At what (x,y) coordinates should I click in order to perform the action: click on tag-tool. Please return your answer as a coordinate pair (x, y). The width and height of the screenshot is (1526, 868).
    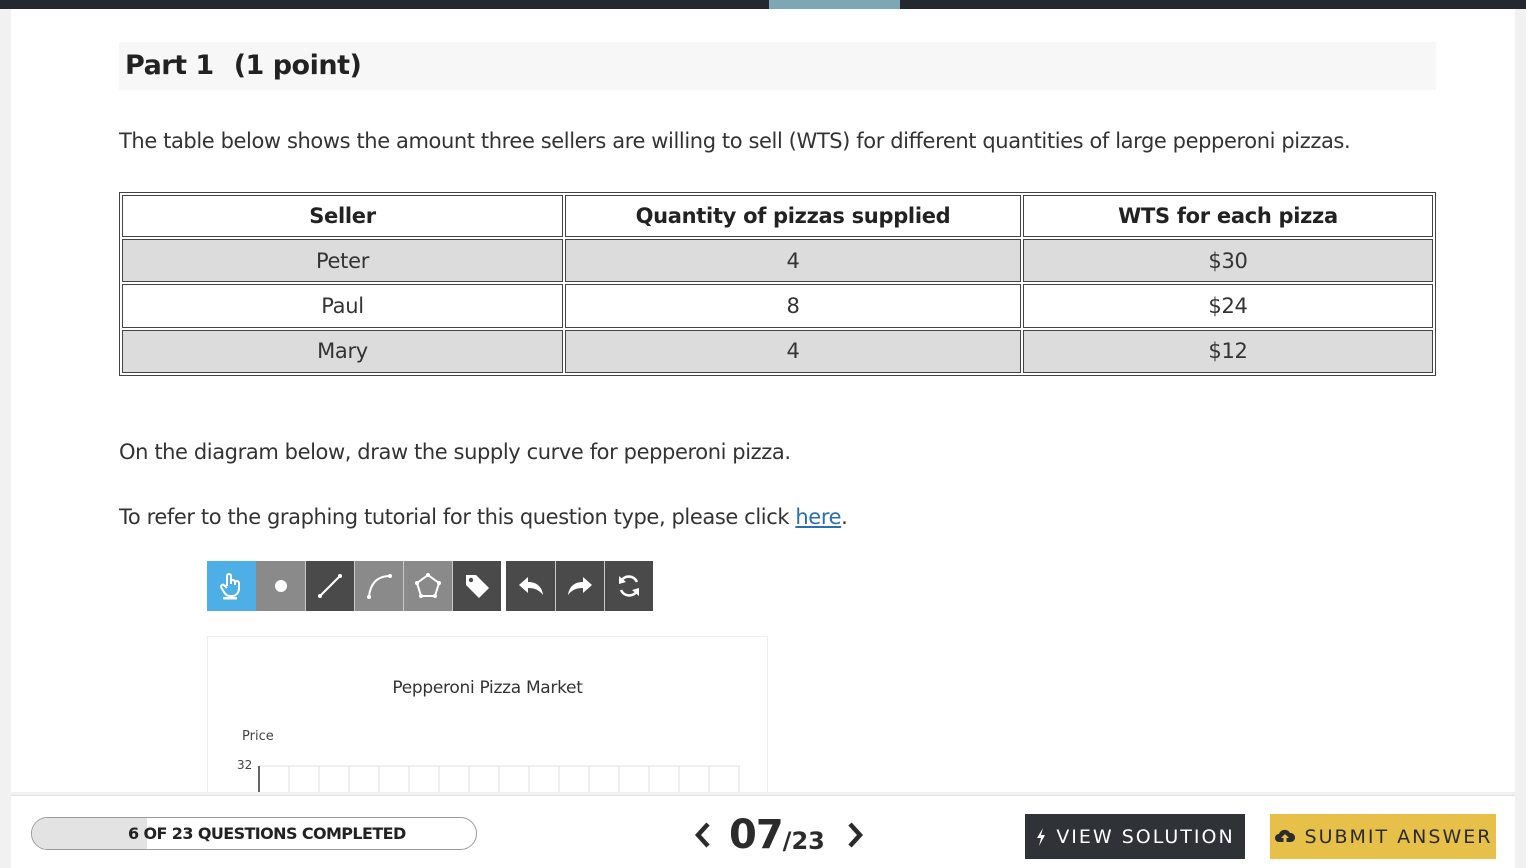
    Looking at the image, I should click on (476, 586).